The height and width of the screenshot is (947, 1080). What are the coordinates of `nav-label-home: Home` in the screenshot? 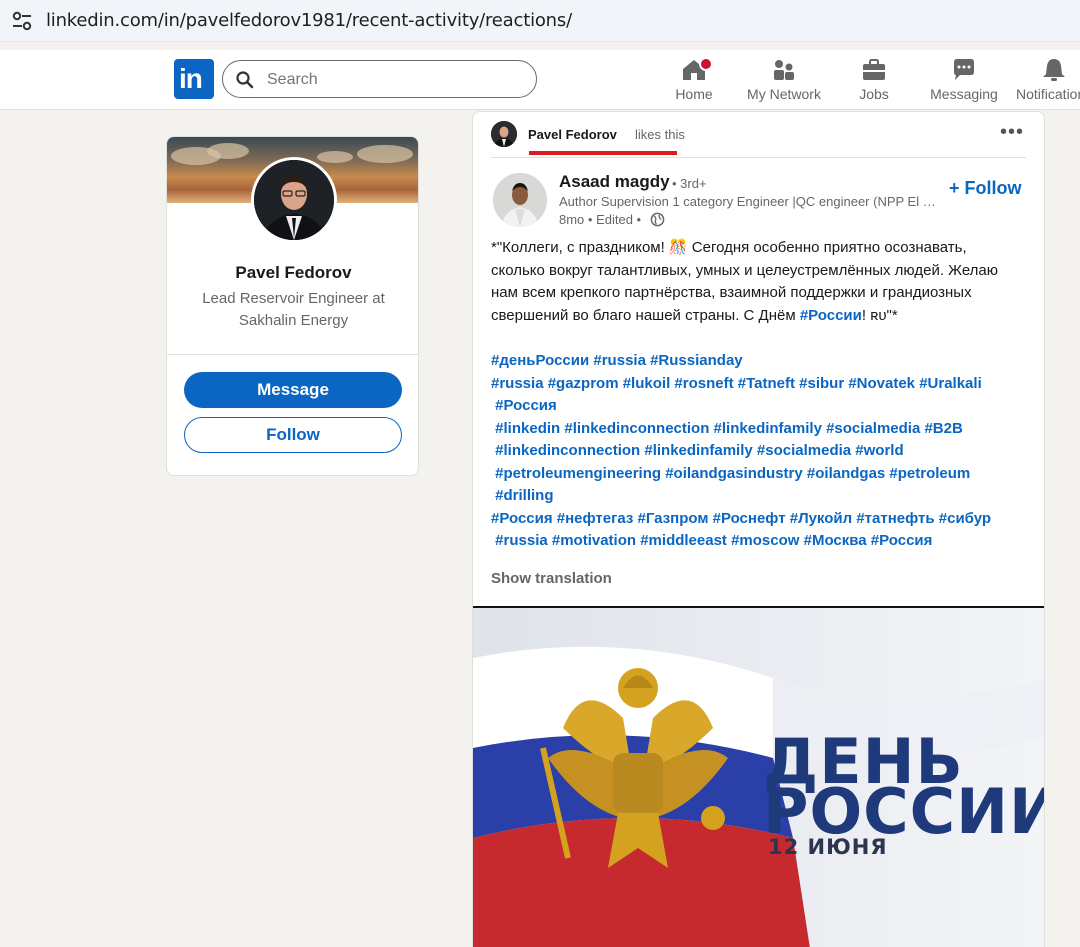 It's located at (694, 94).